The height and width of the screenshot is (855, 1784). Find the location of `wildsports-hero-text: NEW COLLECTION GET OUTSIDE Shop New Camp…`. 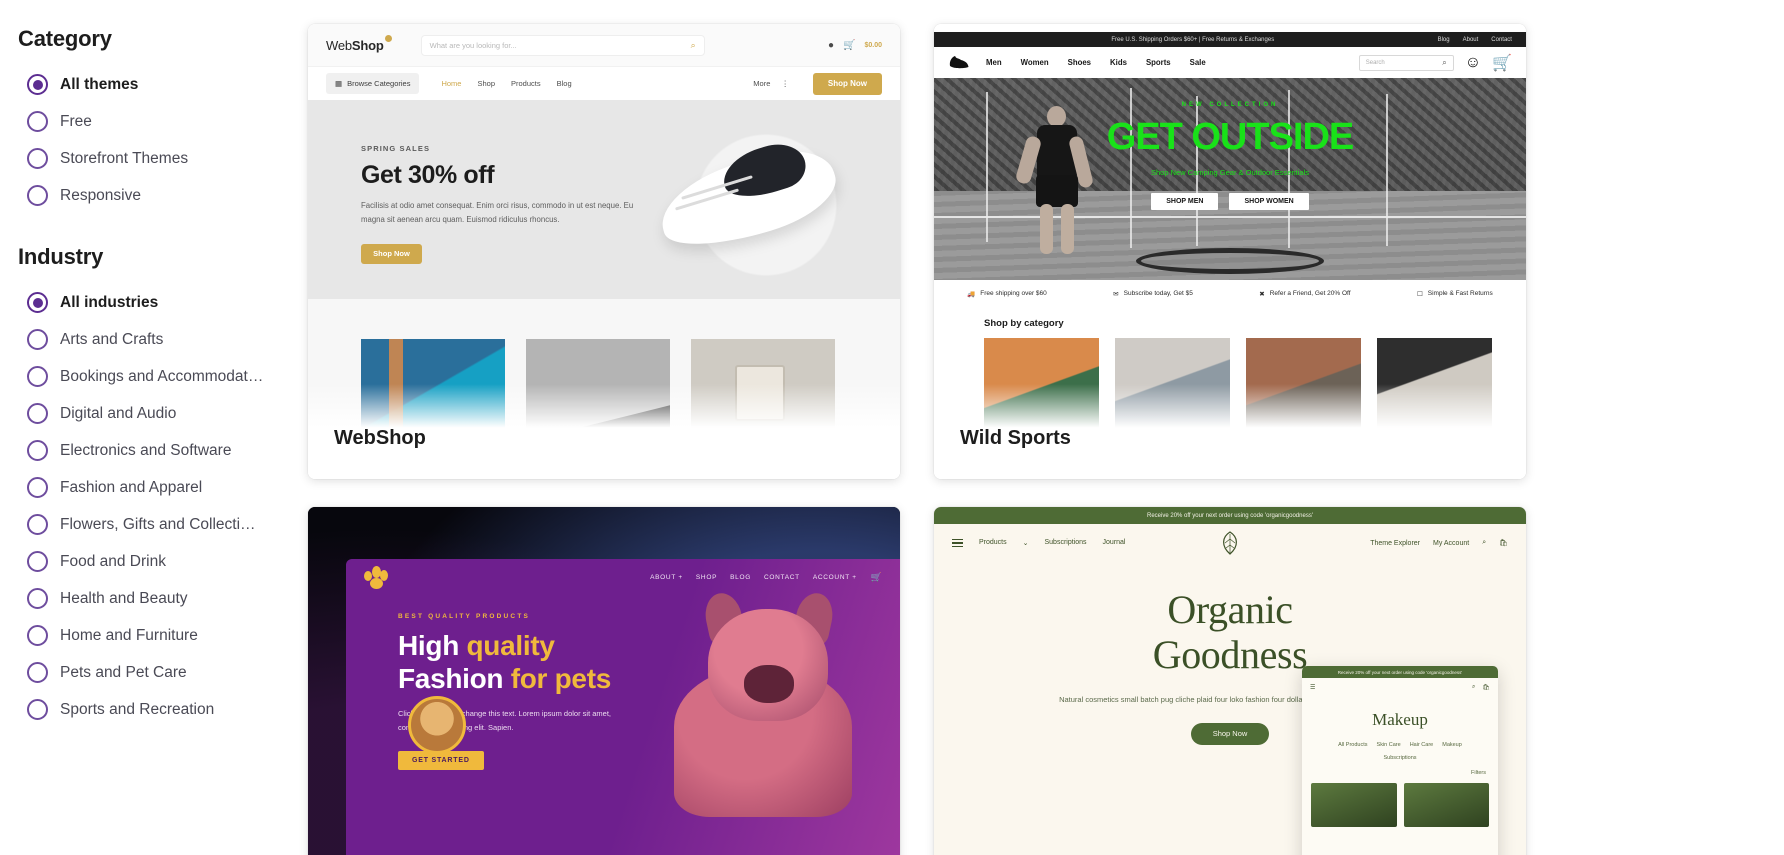

wildsports-hero-text: NEW COLLECTION GET OUTSIDE Shop New Camp… is located at coordinates (1230, 156).